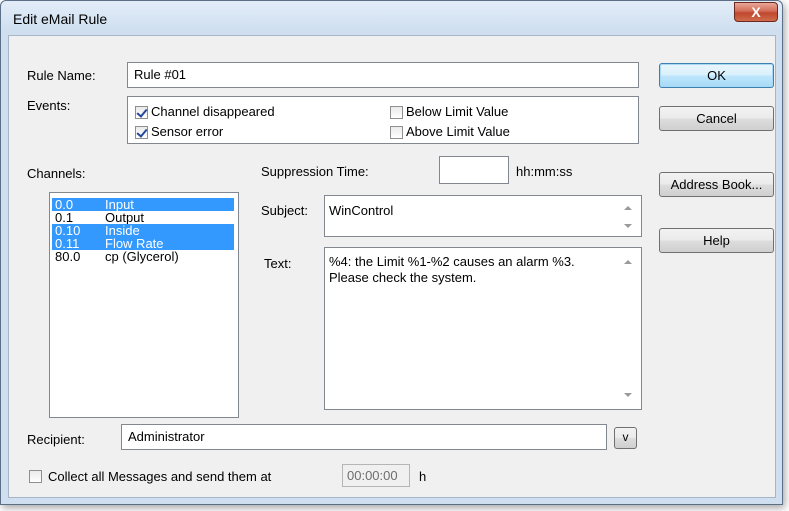 This screenshot has height=511, width=789. I want to click on subject-input: WinControl, so click(483, 216).